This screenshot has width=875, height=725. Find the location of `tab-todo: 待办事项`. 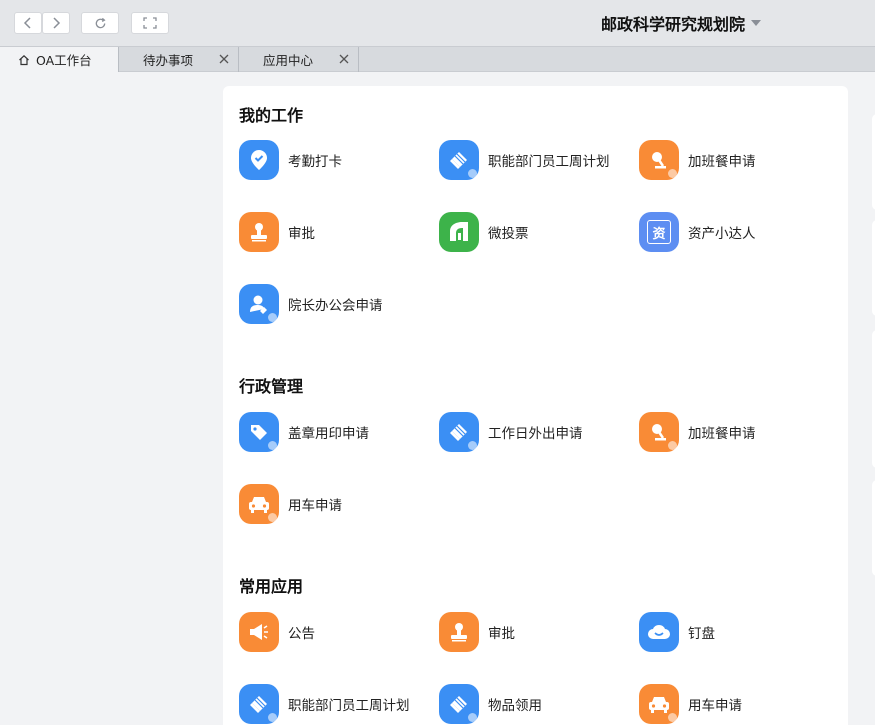

tab-todo: 待办事项 is located at coordinates (179, 59).